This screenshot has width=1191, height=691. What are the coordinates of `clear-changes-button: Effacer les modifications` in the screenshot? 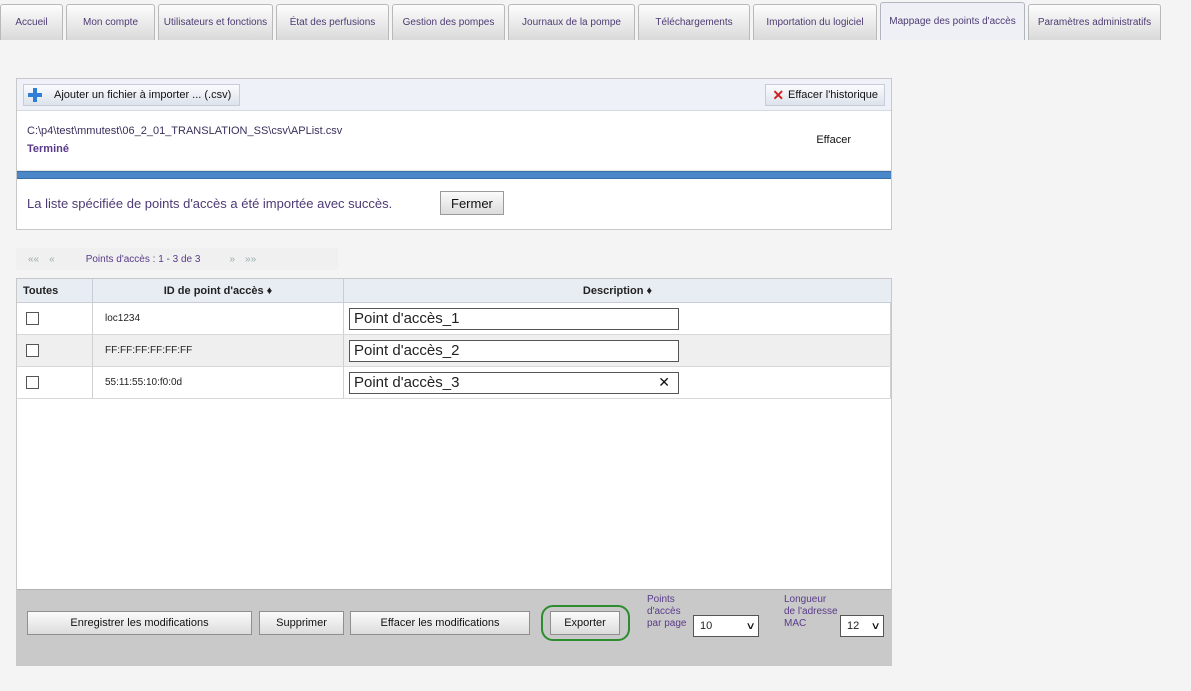 It's located at (440, 623).